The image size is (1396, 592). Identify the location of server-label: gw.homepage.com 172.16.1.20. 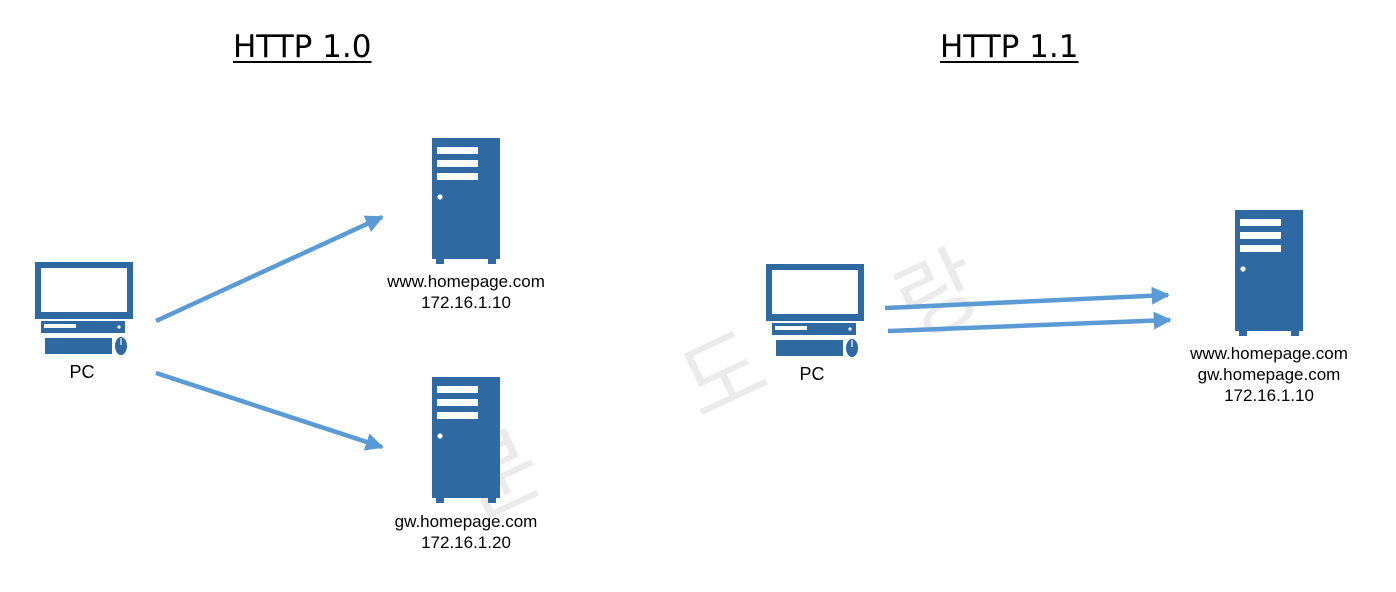
(466, 532).